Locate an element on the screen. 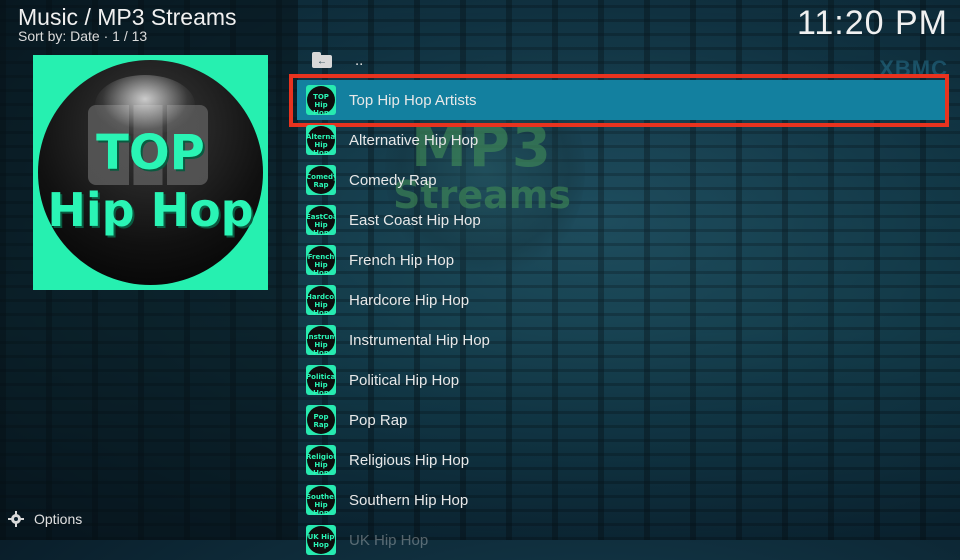 This screenshot has height=560, width=960. list-item-thumbnail-text: Alternative Hip Hop is located at coordinates (321, 144).